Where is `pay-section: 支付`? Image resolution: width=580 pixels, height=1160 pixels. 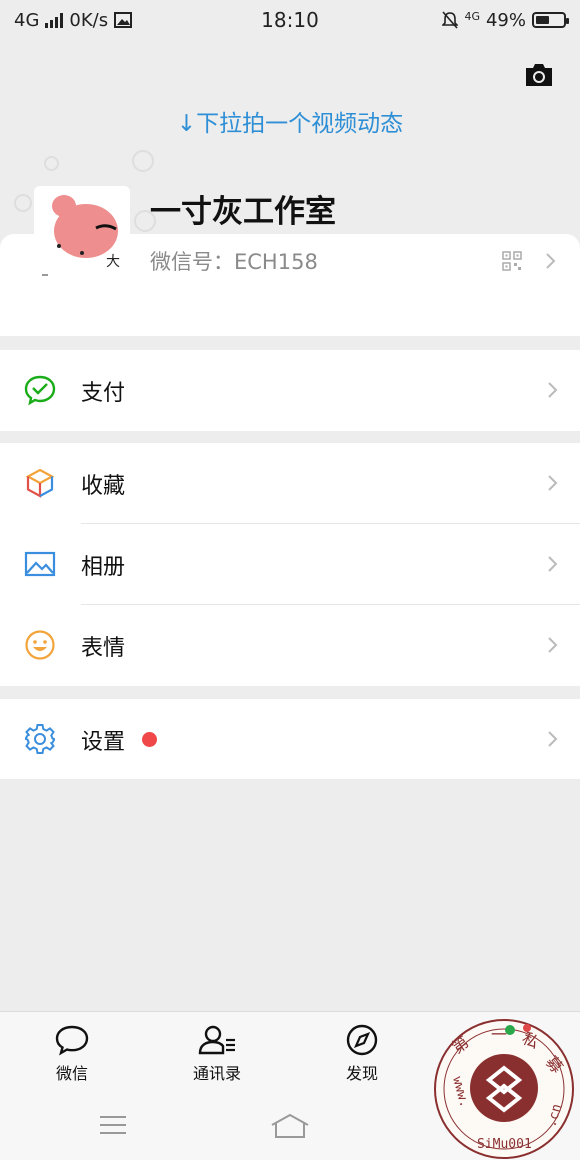
pay-section: 支付 is located at coordinates (290, 390).